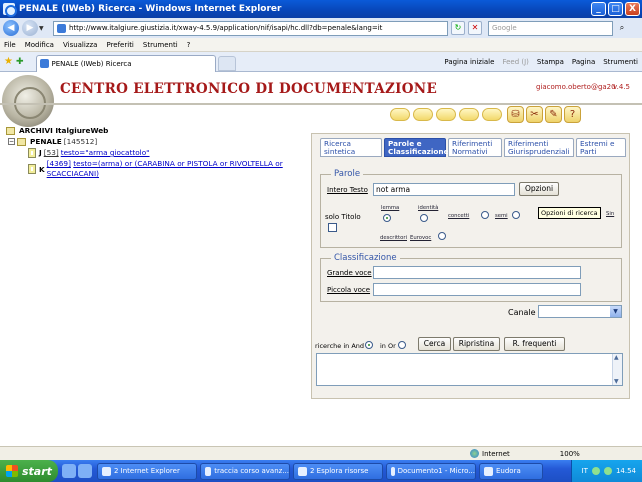  What do you see at coordinates (583, 62) in the screenshot?
I see `page-menu-button: Pagina` at bounding box center [583, 62].